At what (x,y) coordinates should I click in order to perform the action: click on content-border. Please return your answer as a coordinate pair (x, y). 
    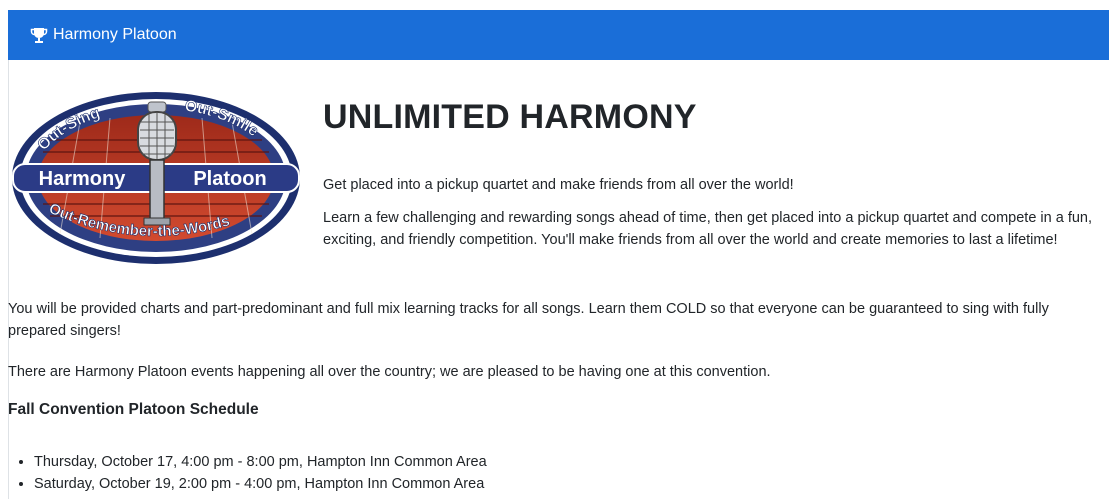
    Looking at the image, I should click on (8, 279).